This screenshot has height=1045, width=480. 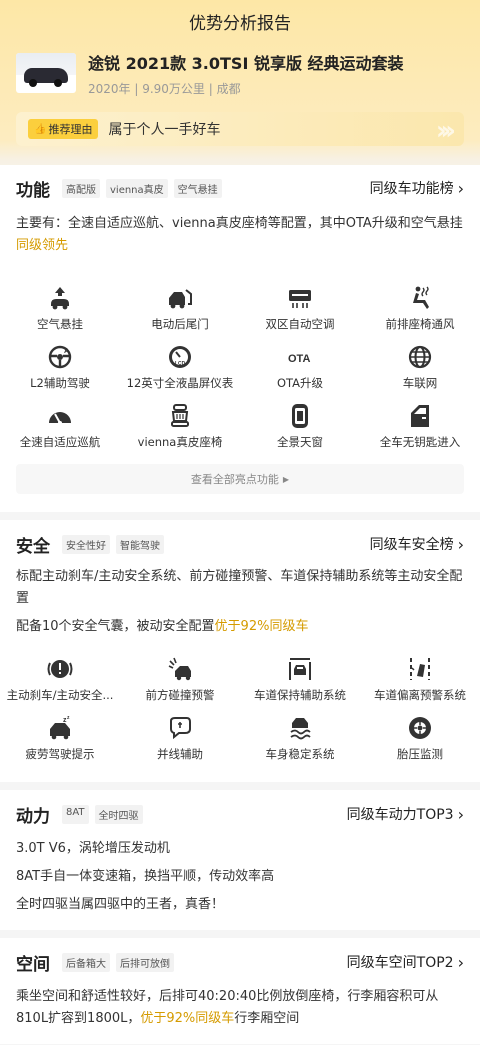 I want to click on space-rank-link: 同级车空间TOP2 ›, so click(x=405, y=962).